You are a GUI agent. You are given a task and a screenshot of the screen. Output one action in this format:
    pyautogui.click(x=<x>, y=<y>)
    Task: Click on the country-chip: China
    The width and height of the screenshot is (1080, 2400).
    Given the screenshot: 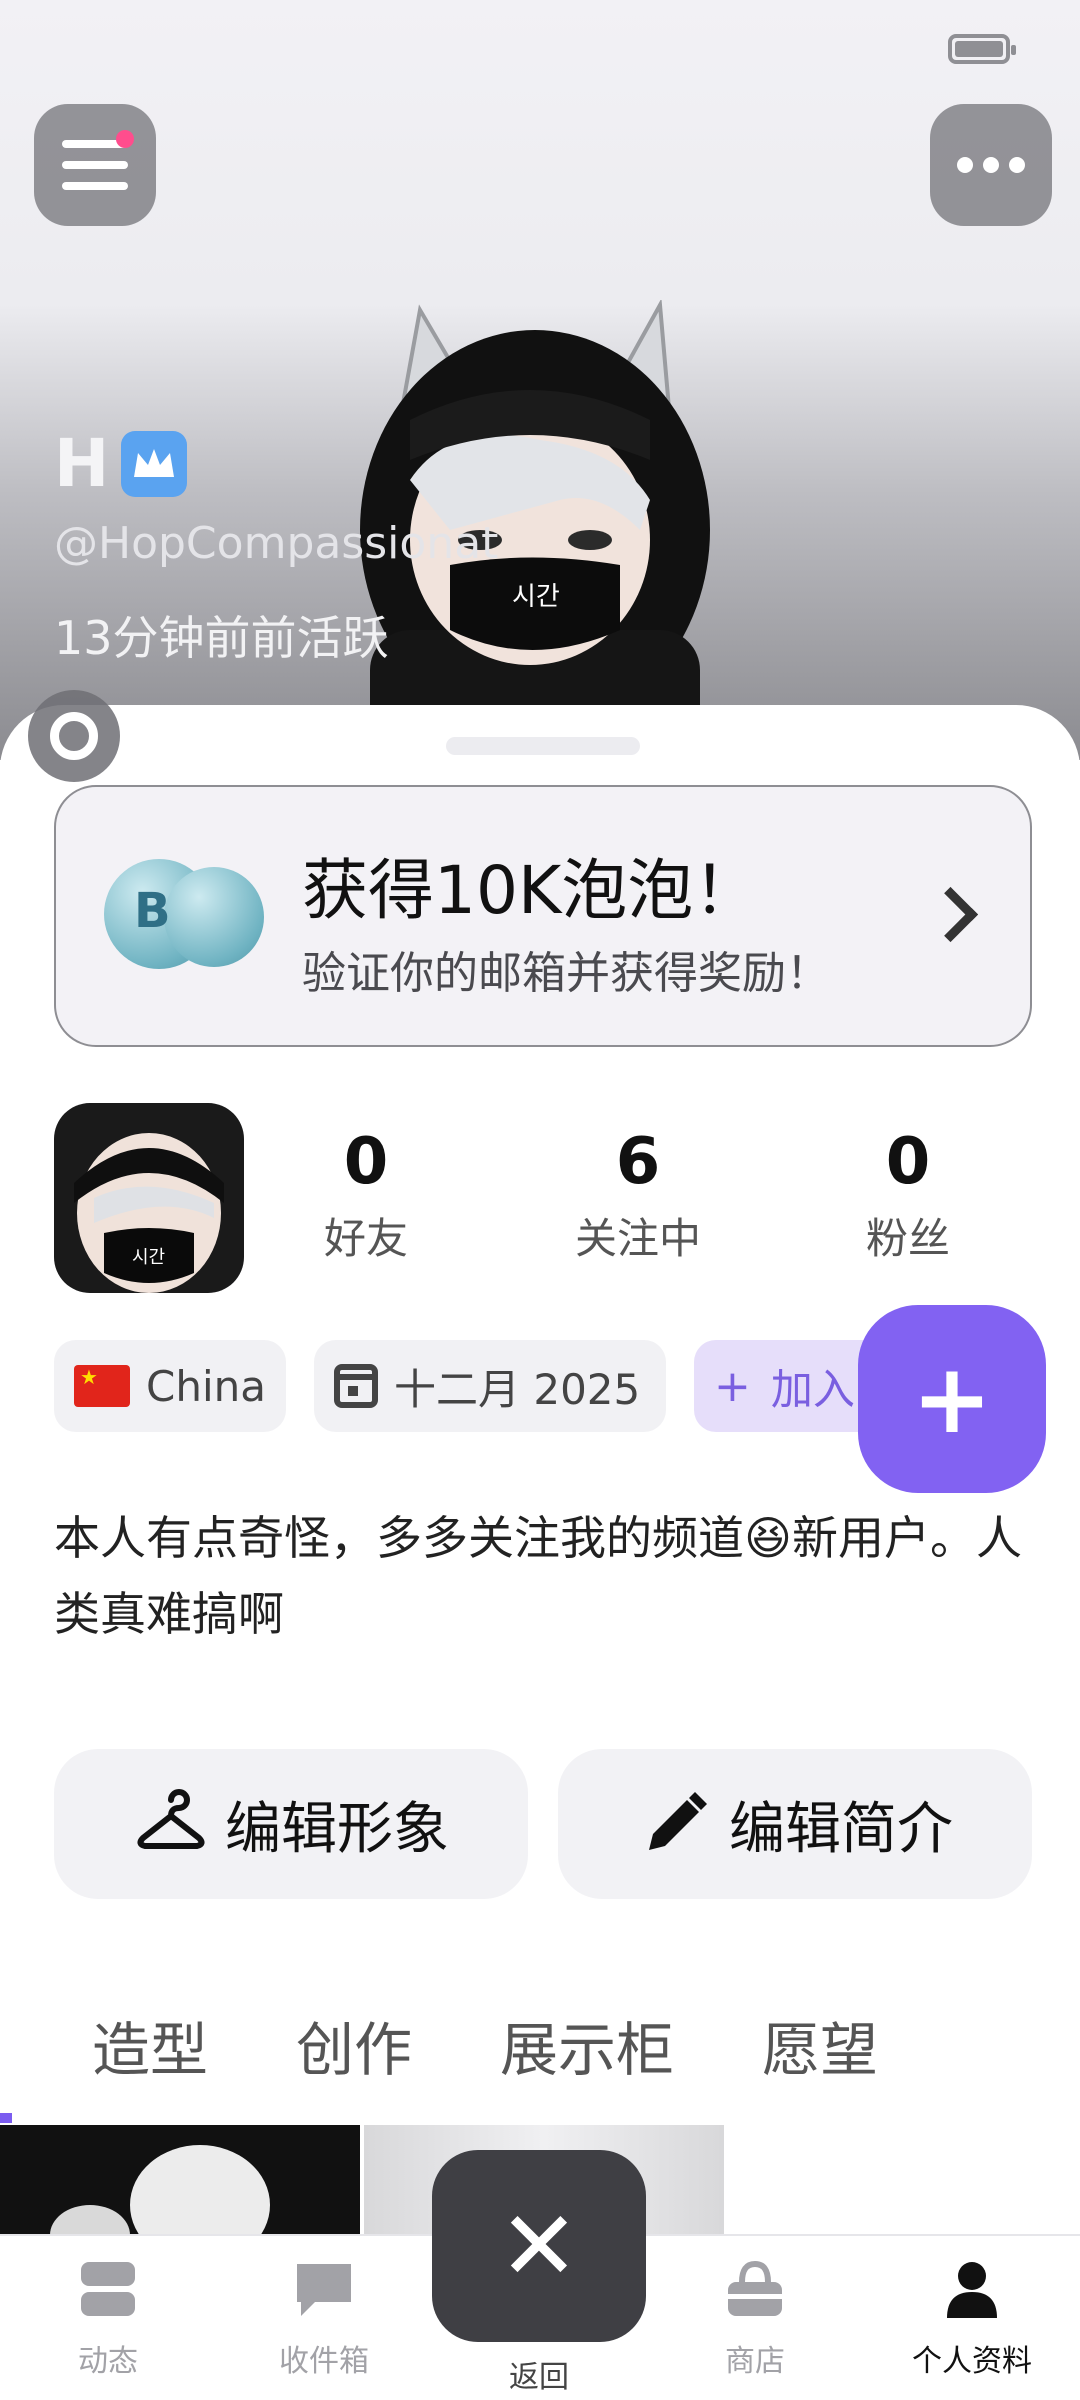 What is the action you would take?
    pyautogui.click(x=170, y=1386)
    